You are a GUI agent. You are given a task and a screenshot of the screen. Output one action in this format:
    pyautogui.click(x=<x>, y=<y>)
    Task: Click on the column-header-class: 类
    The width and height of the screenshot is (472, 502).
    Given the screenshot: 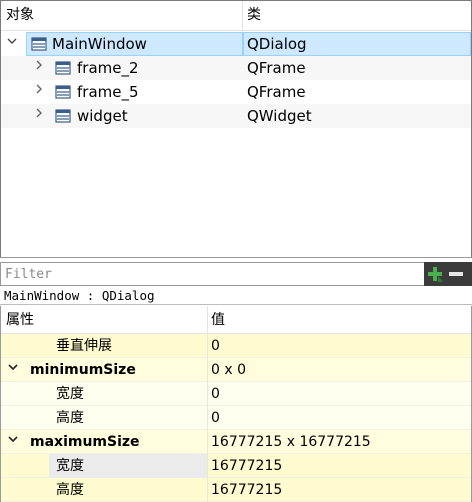 What is the action you would take?
    pyautogui.click(x=254, y=16)
    